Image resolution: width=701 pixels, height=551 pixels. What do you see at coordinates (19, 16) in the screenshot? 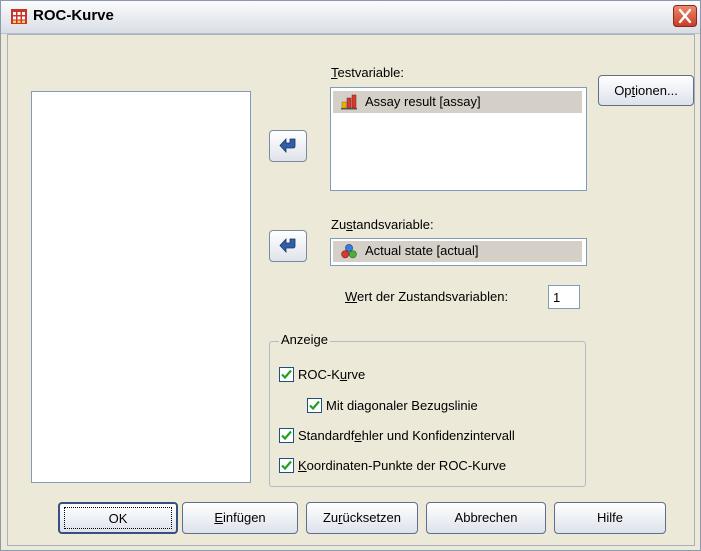
I see `spss-grid-icon` at bounding box center [19, 16].